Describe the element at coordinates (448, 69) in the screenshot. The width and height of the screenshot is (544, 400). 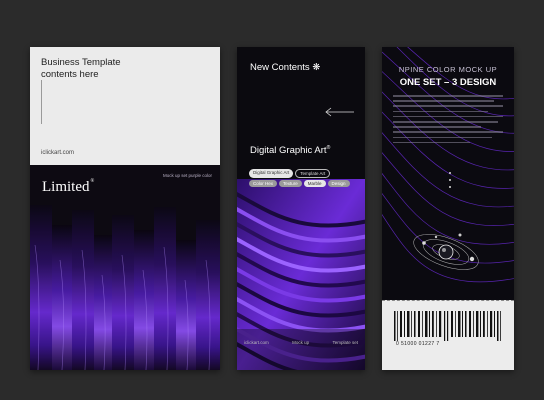
I see `card3-title: NPINE COLOR MOCK UP` at that location.